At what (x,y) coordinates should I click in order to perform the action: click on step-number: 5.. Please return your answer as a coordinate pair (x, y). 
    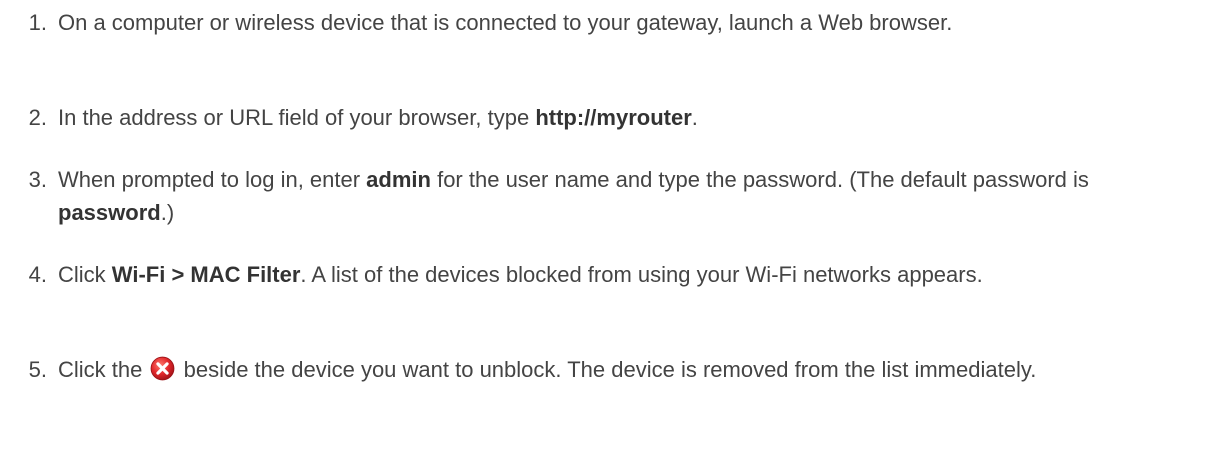
    Looking at the image, I should click on (37, 369).